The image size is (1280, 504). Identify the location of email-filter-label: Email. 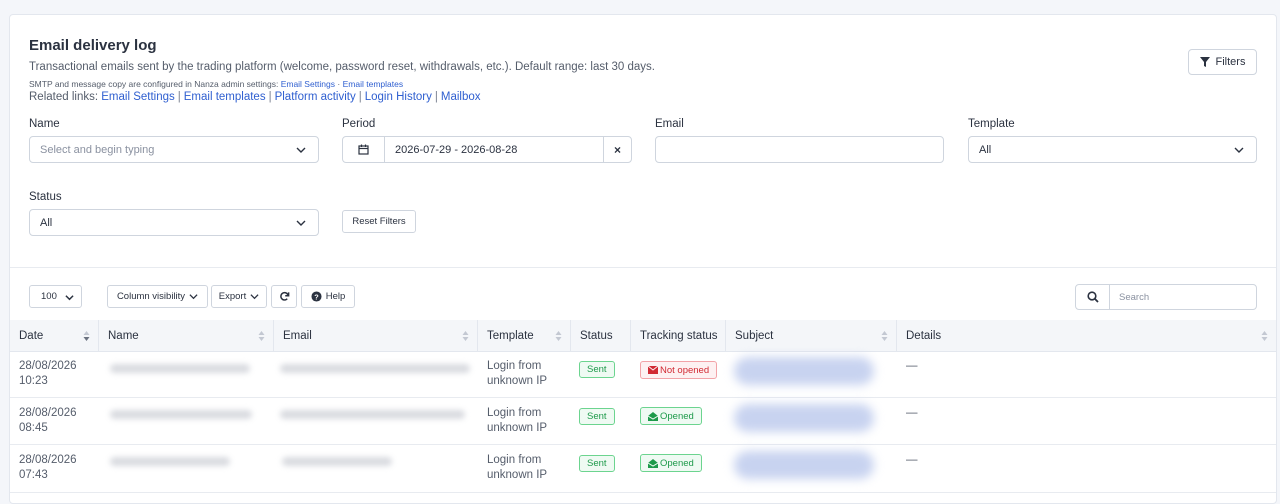
(669, 124).